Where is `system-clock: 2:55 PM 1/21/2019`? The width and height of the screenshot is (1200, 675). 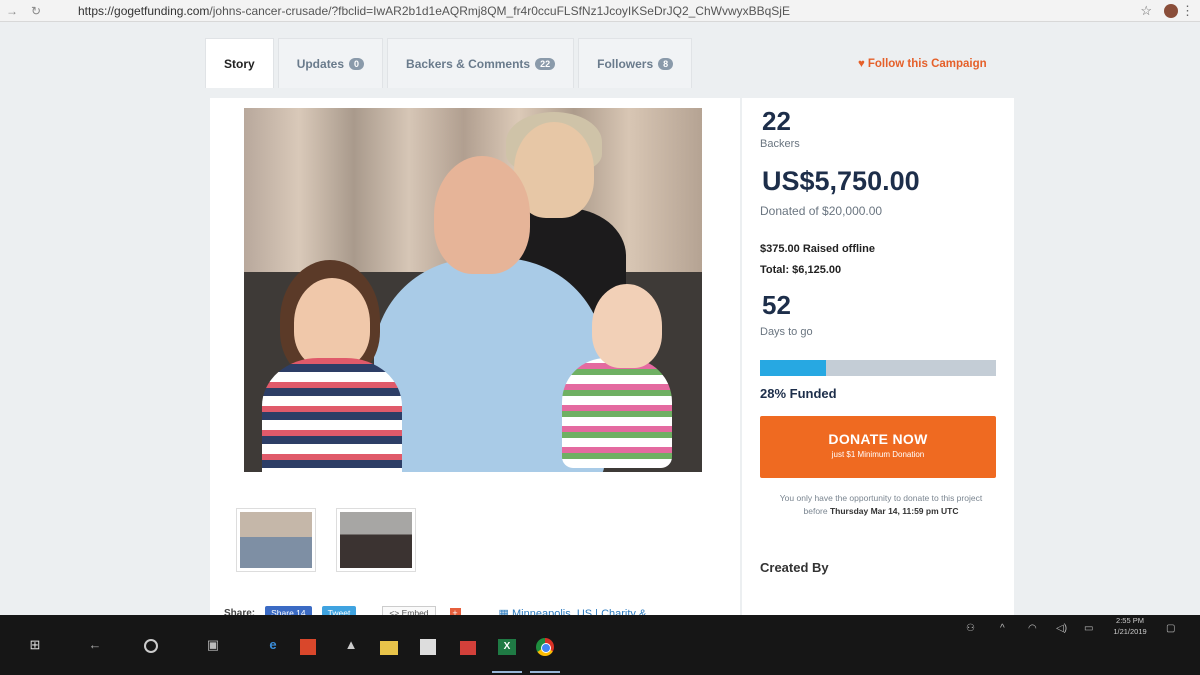
system-clock: 2:55 PM 1/21/2019 is located at coordinates (1130, 626).